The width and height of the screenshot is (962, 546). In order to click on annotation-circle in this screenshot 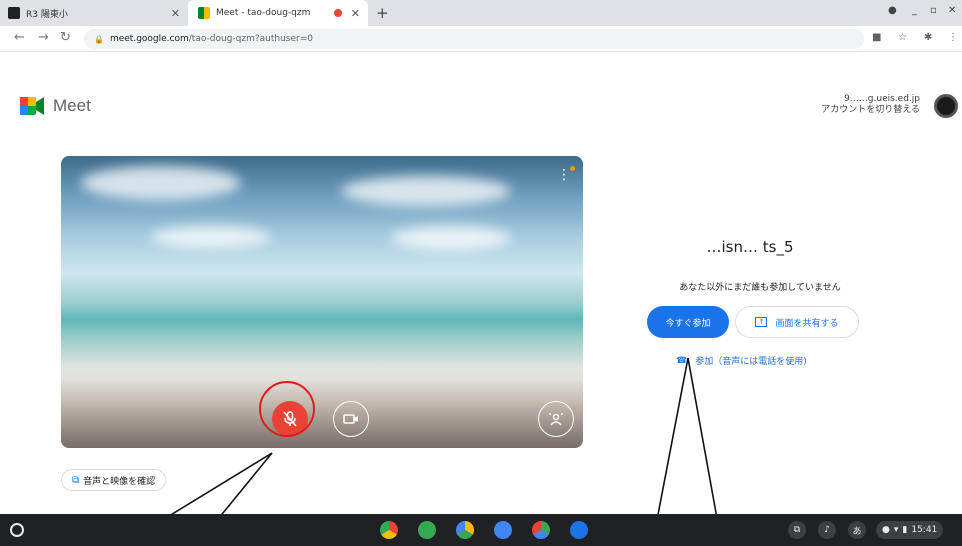, I will do `click(287, 409)`.